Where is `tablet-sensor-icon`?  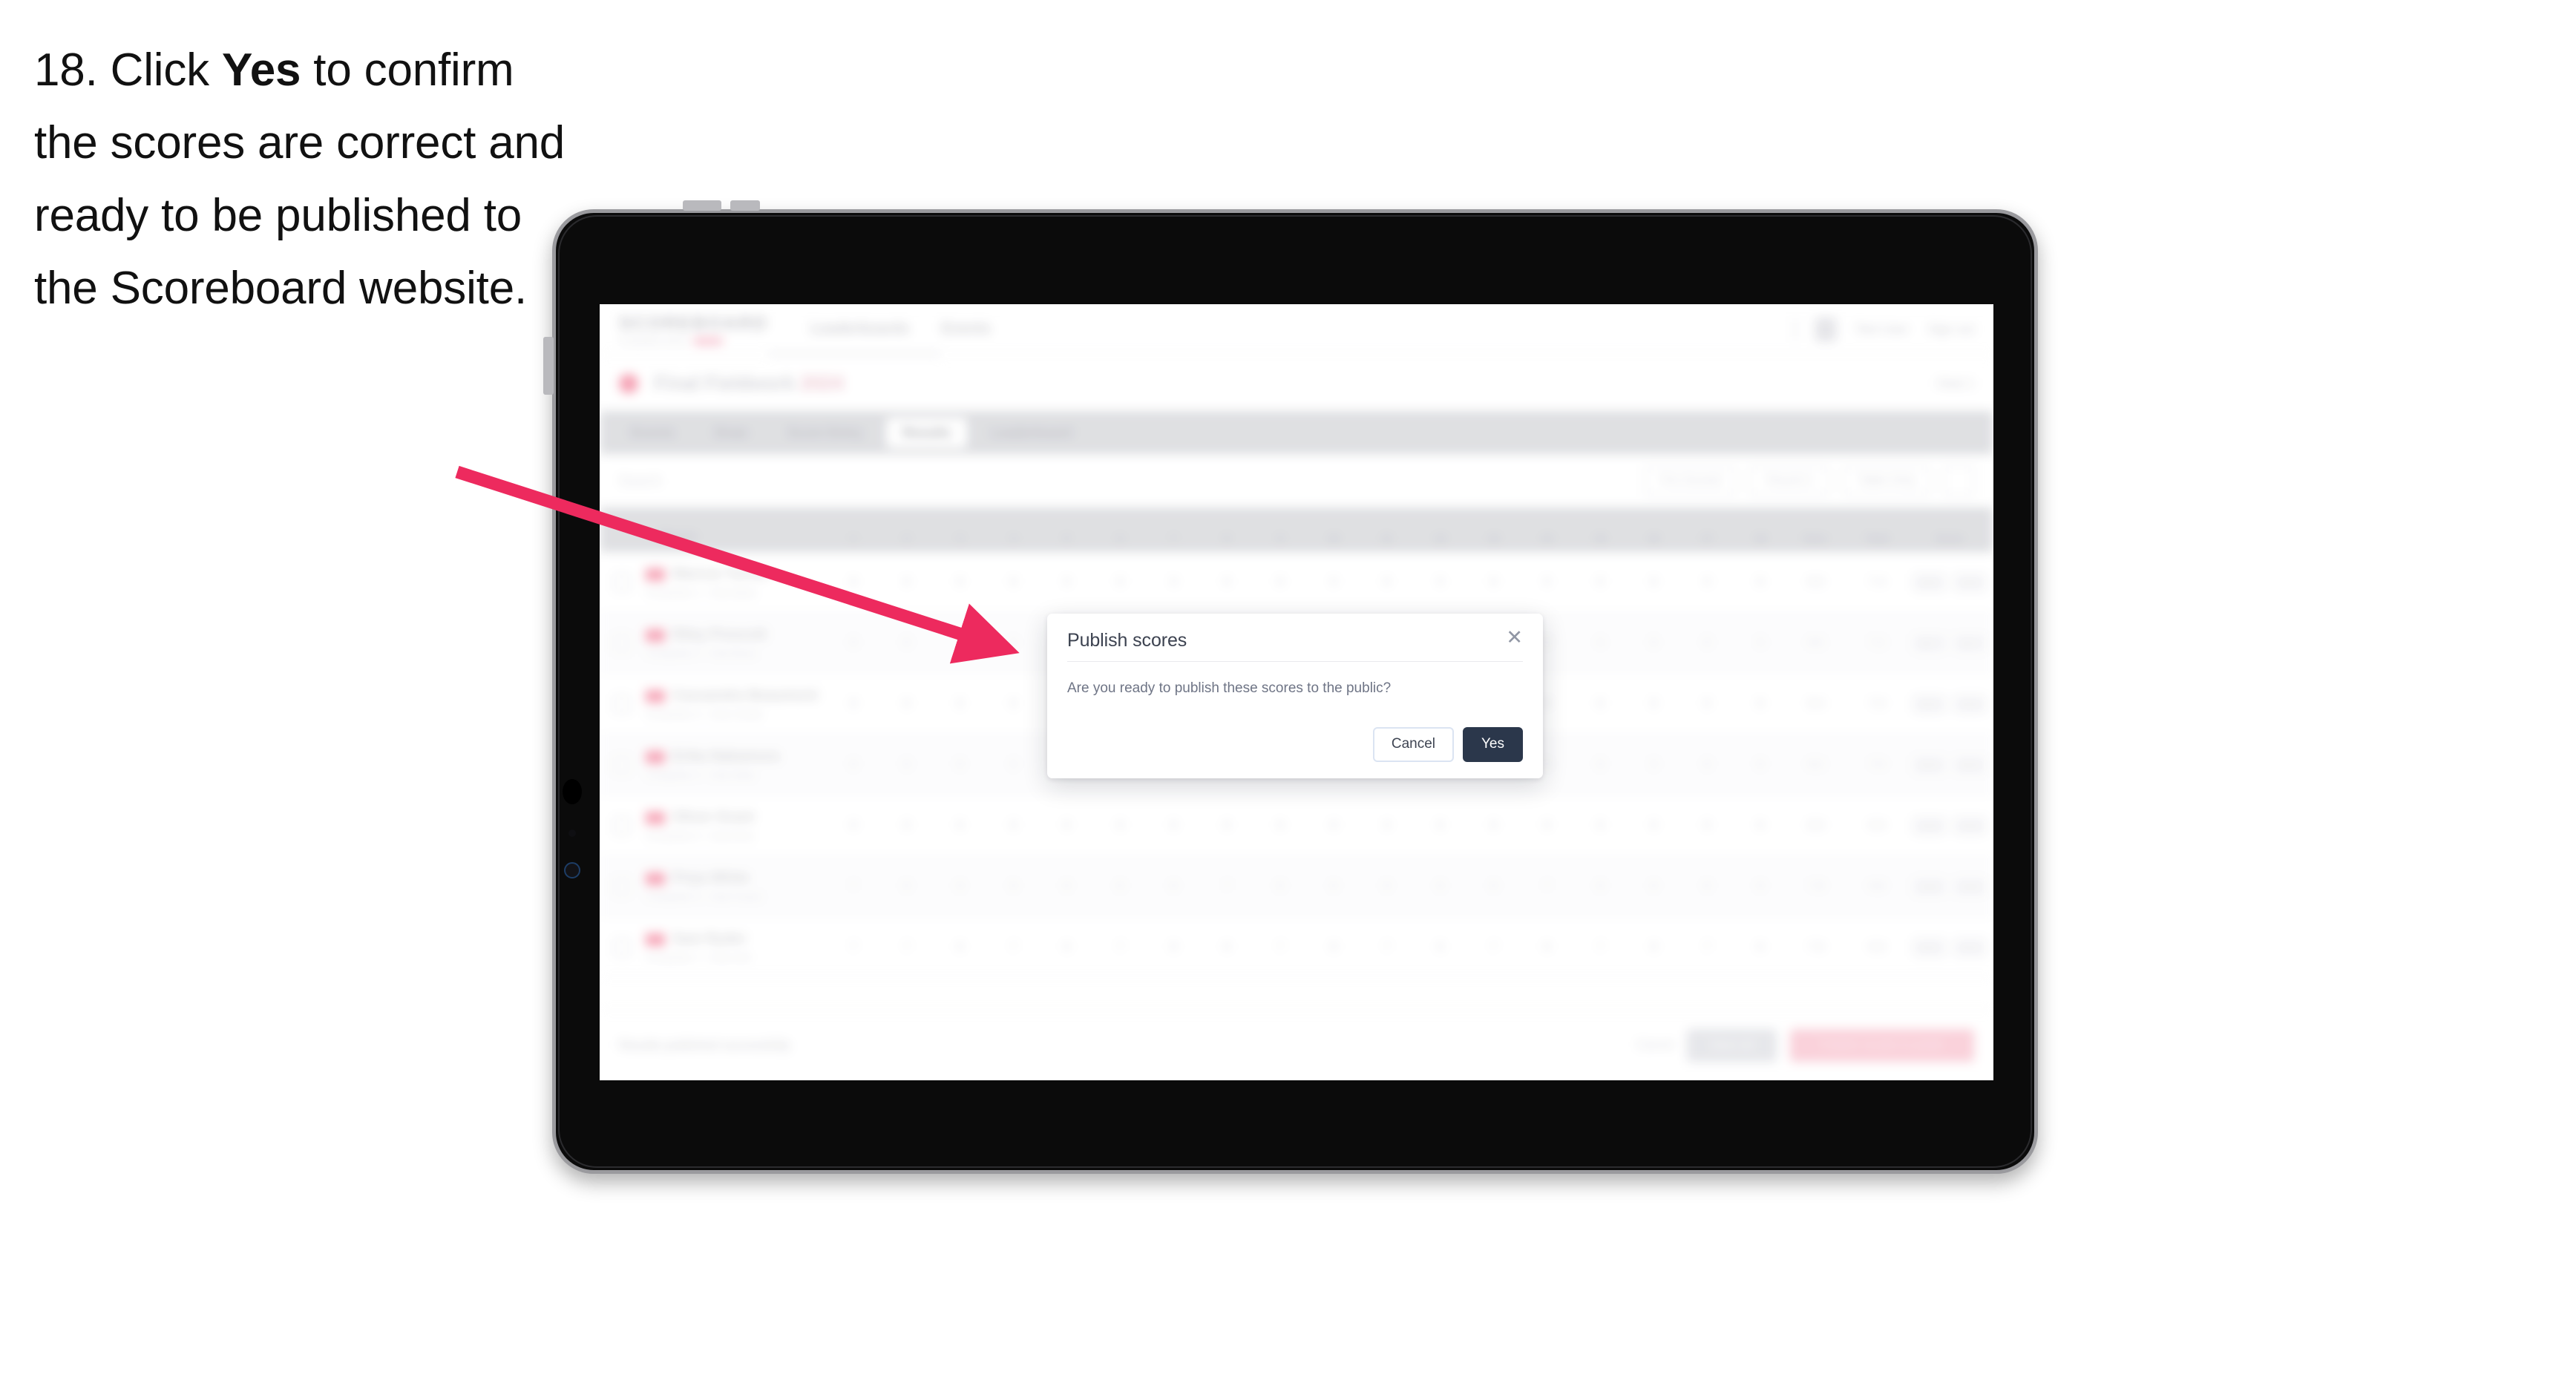
tablet-sensor-icon is located at coordinates (572, 833).